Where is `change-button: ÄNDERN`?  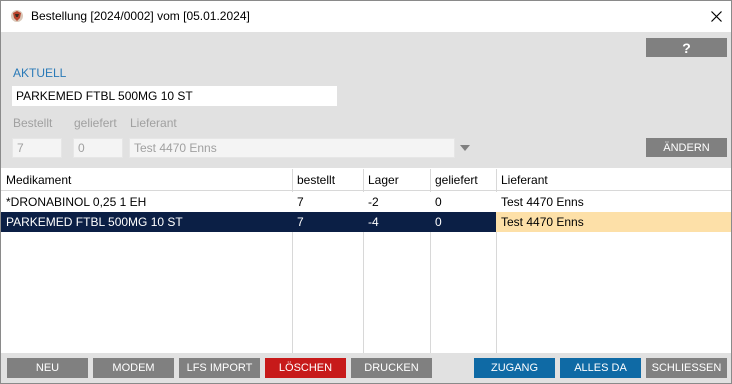
change-button: ÄNDERN is located at coordinates (686, 147).